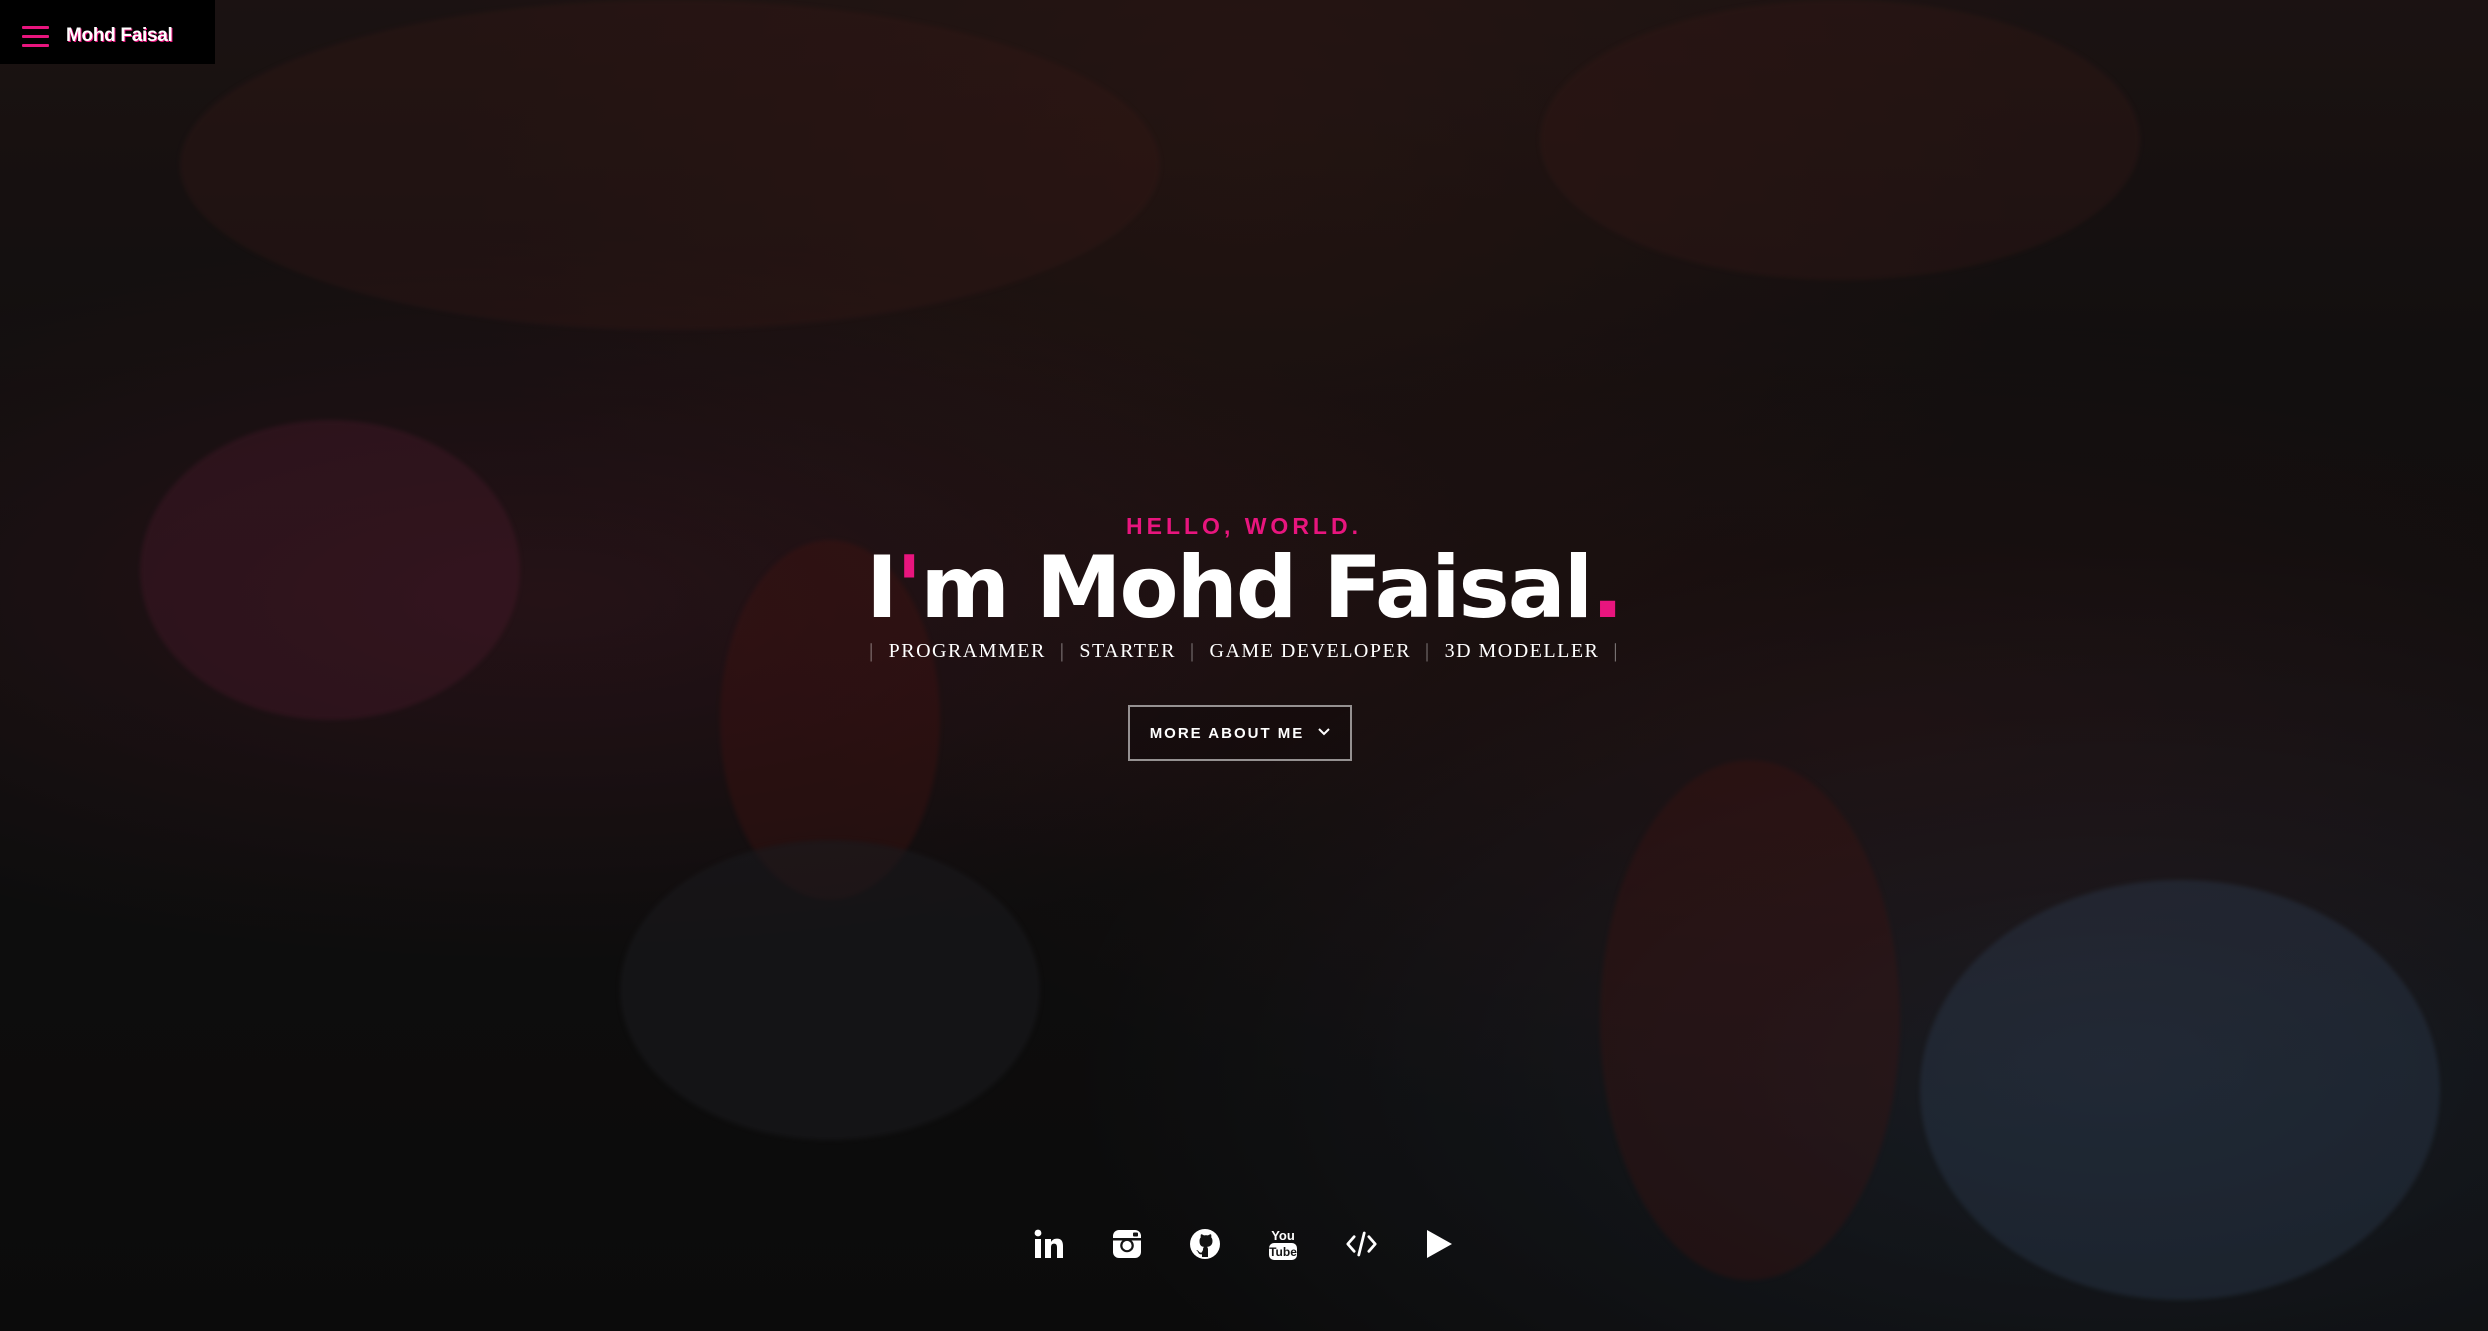  I want to click on role-item: 3D MODELLER, so click(1522, 651).